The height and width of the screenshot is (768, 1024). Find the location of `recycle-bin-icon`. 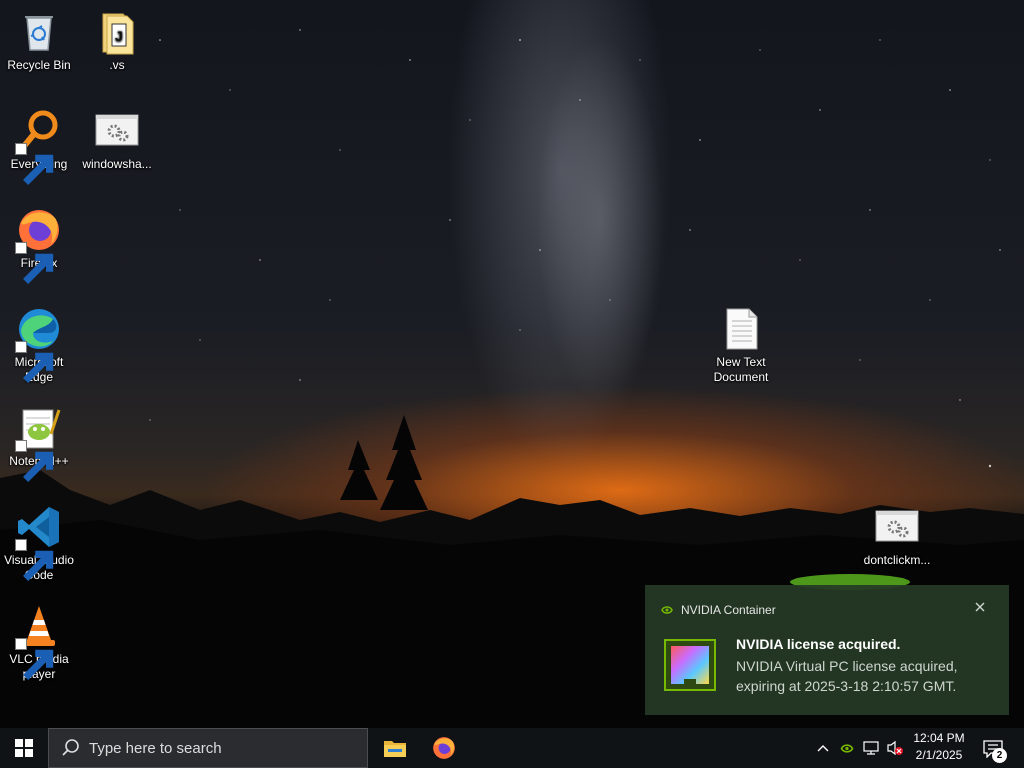

recycle-bin-icon is located at coordinates (39, 32).